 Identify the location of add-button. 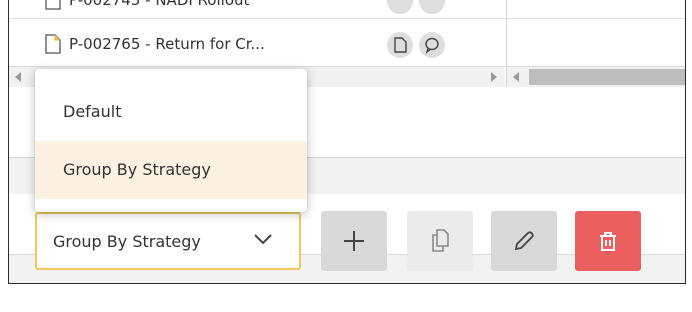
(354, 241).